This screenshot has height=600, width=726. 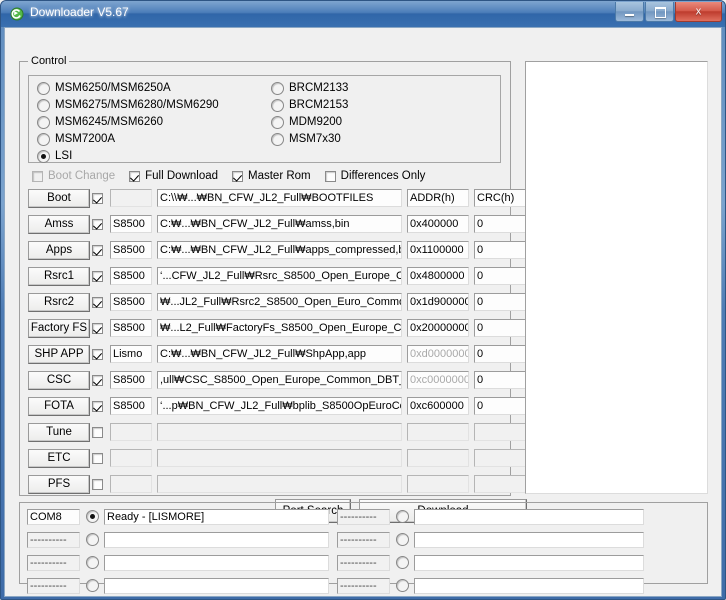 I want to click on addr-field: 0x4800000, so click(x=438, y=276).